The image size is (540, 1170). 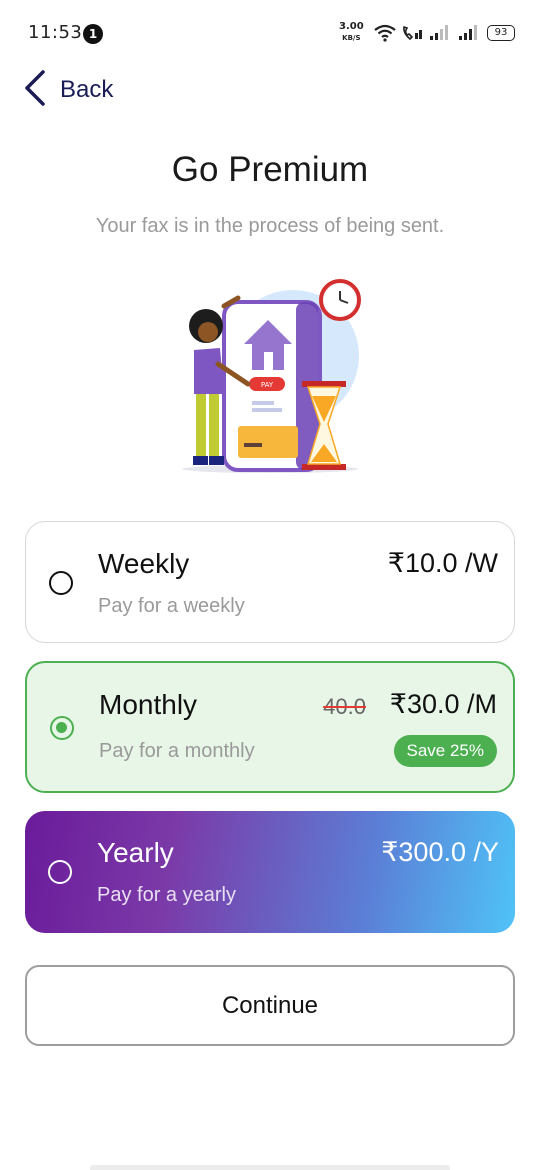 I want to click on plan-price: ₹10.0 /W, so click(x=442, y=563).